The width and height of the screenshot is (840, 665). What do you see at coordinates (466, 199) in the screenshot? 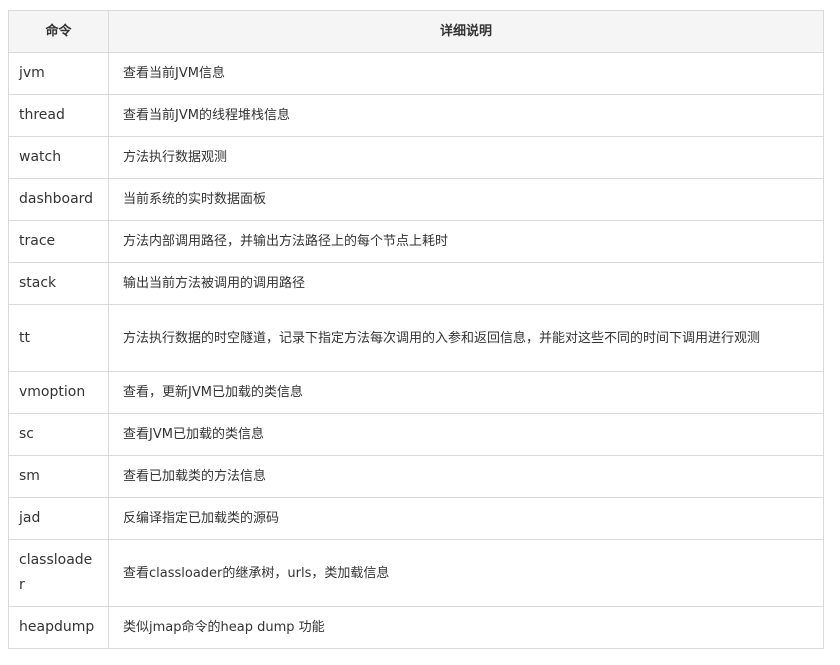
I see `description-cell: 当前系统的实时数据面板` at bounding box center [466, 199].